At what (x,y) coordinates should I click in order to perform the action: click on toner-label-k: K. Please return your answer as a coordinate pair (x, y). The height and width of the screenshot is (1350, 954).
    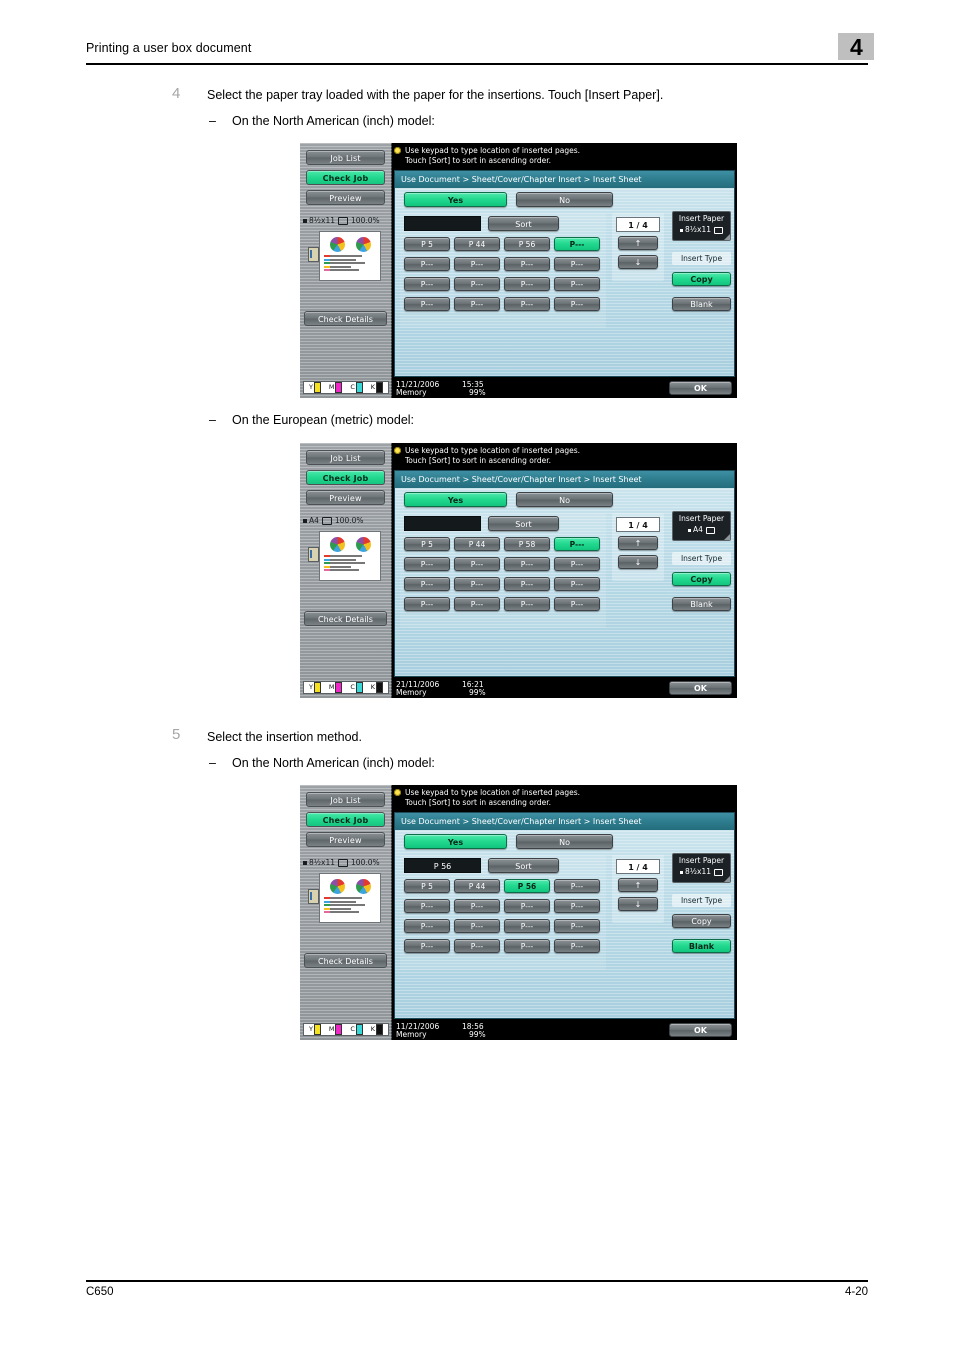
    Looking at the image, I should click on (373, 1029).